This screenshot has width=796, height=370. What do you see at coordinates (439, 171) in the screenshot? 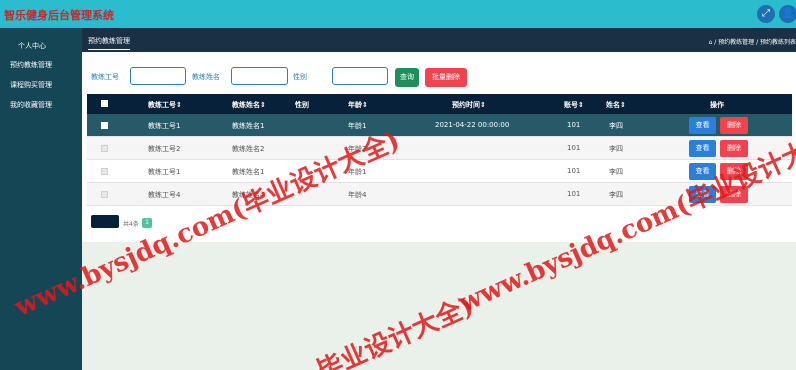
I see `table-row: 教练工号1 教练姓名1 年龄1 101 李四 查看 删除` at bounding box center [439, 171].